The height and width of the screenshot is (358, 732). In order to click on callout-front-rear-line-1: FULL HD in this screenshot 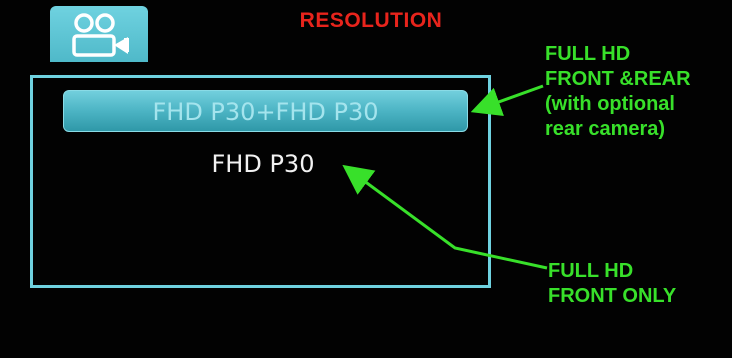, I will do `click(588, 54)`.